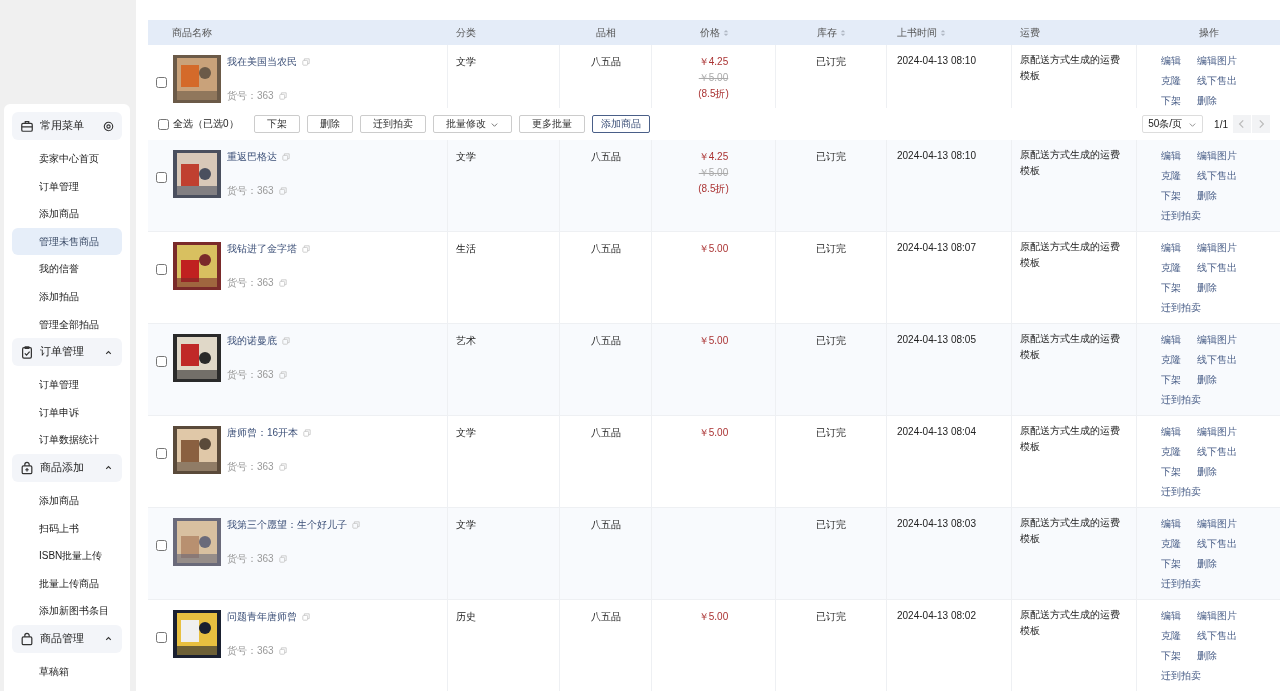  I want to click on menu-group-header: 常用菜单, so click(67, 126).